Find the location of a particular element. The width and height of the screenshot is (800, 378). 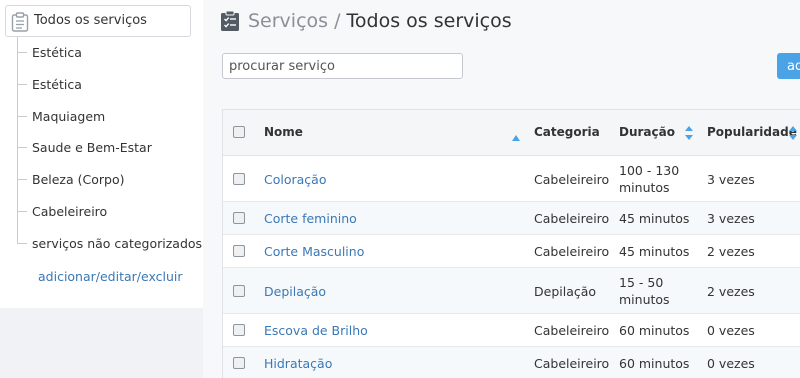

sidebar-item-uncategorized: serviços não categorizados is located at coordinates (109, 244).